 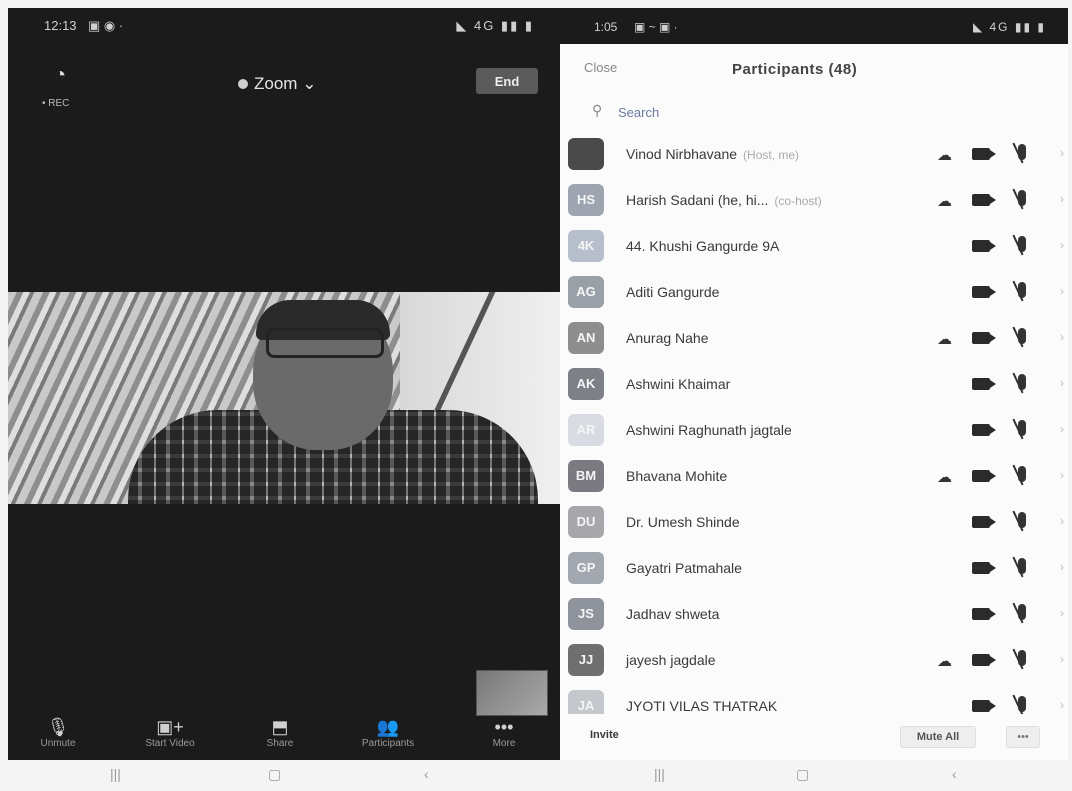 What do you see at coordinates (814, 477) in the screenshot?
I see `participant-row: BM Bhavana Mohite ☁ ›` at bounding box center [814, 477].